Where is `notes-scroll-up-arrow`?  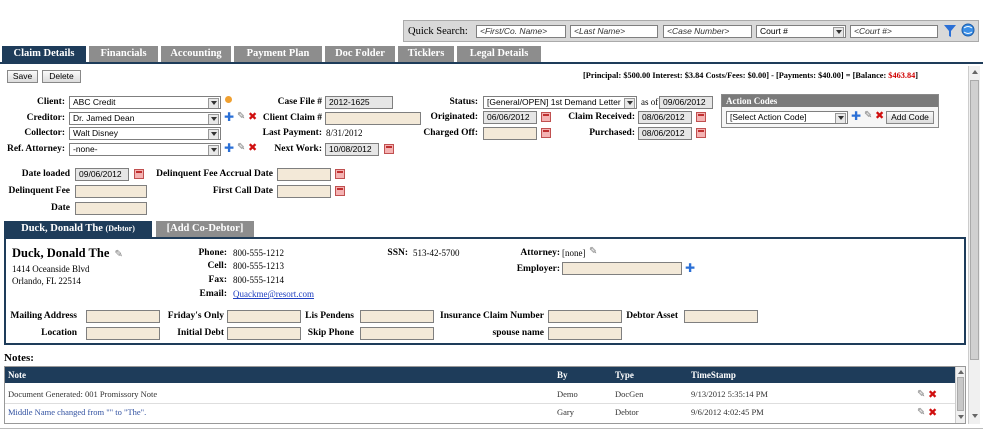
notes-scroll-up-arrow is located at coordinates (961, 372).